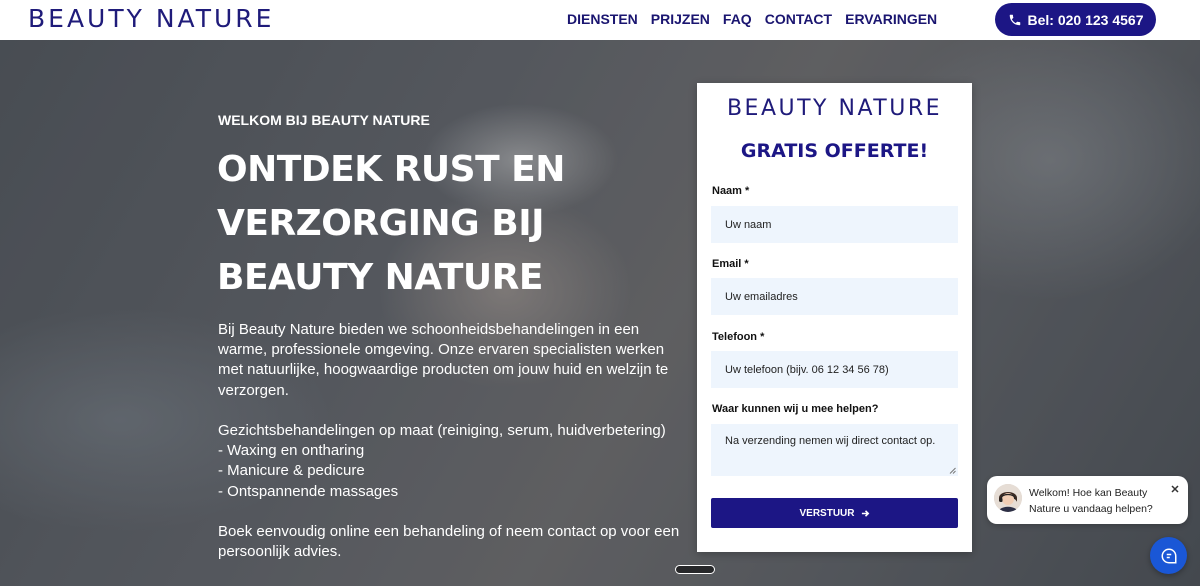  Describe the element at coordinates (291, 451) in the screenshot. I see `service-item: - Waxing en ontharing` at that location.